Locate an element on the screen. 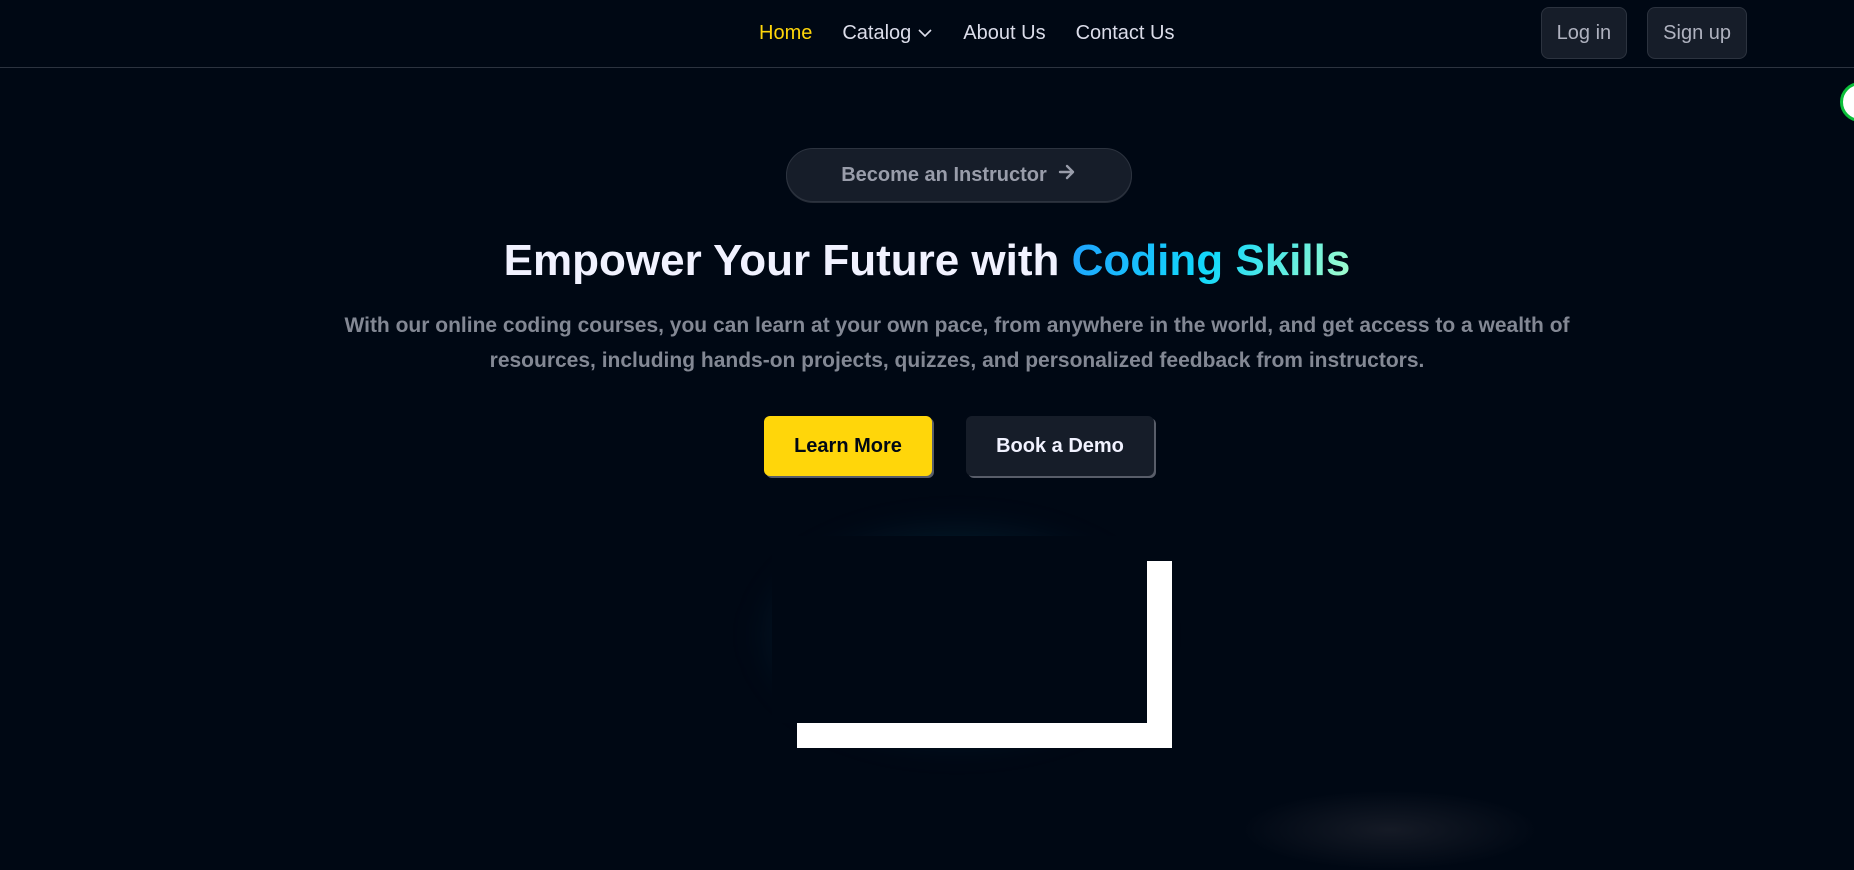 The width and height of the screenshot is (1854, 870). arrow-right-icon is located at coordinates (1067, 175).